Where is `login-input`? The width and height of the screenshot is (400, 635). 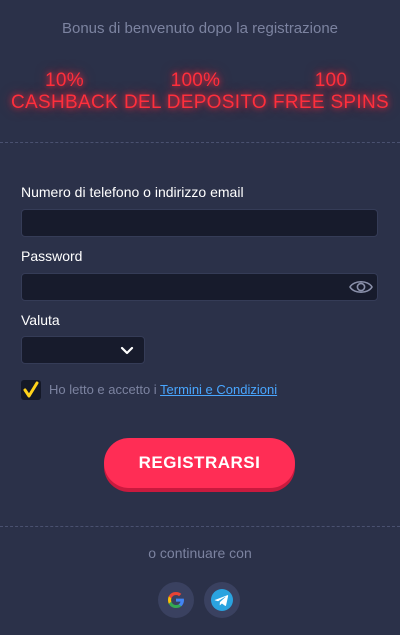
login-input is located at coordinates (199, 223).